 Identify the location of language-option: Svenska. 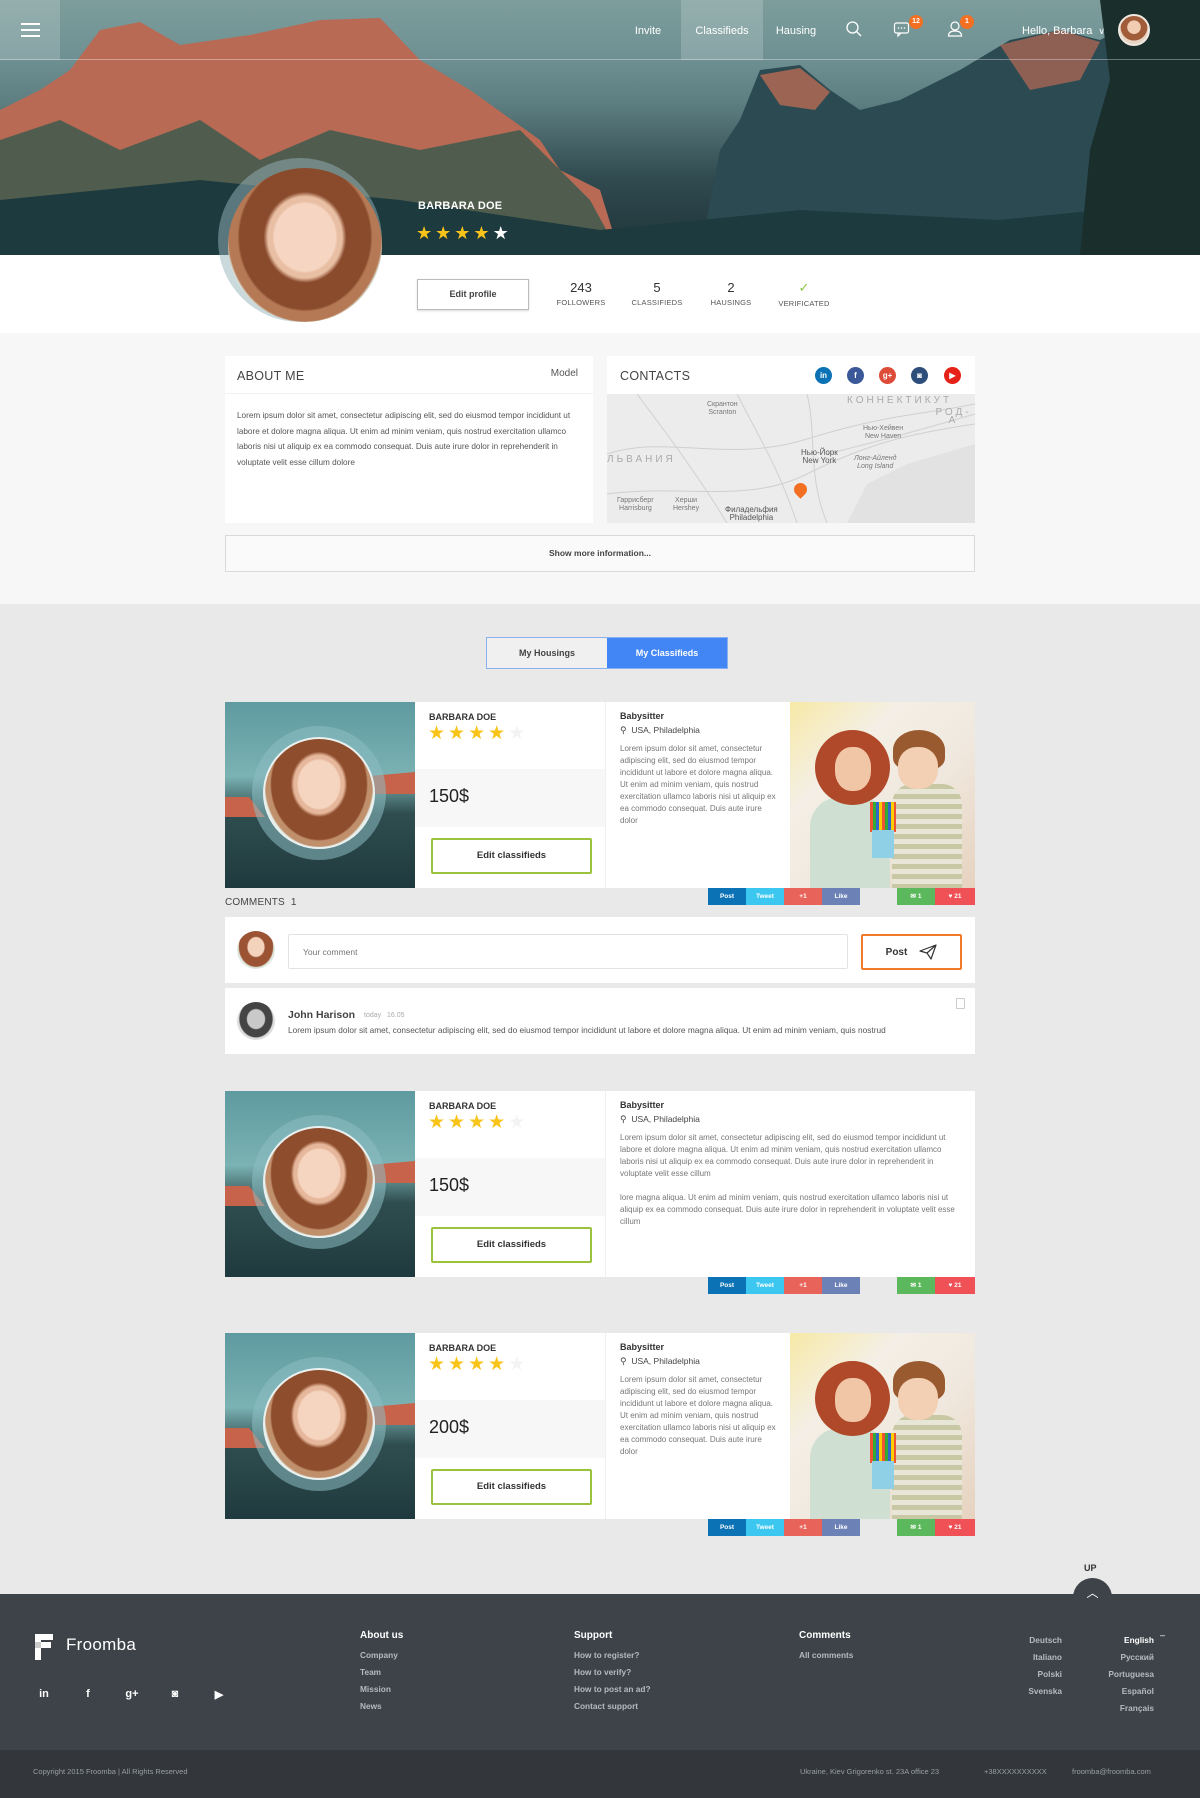
(1021, 1691).